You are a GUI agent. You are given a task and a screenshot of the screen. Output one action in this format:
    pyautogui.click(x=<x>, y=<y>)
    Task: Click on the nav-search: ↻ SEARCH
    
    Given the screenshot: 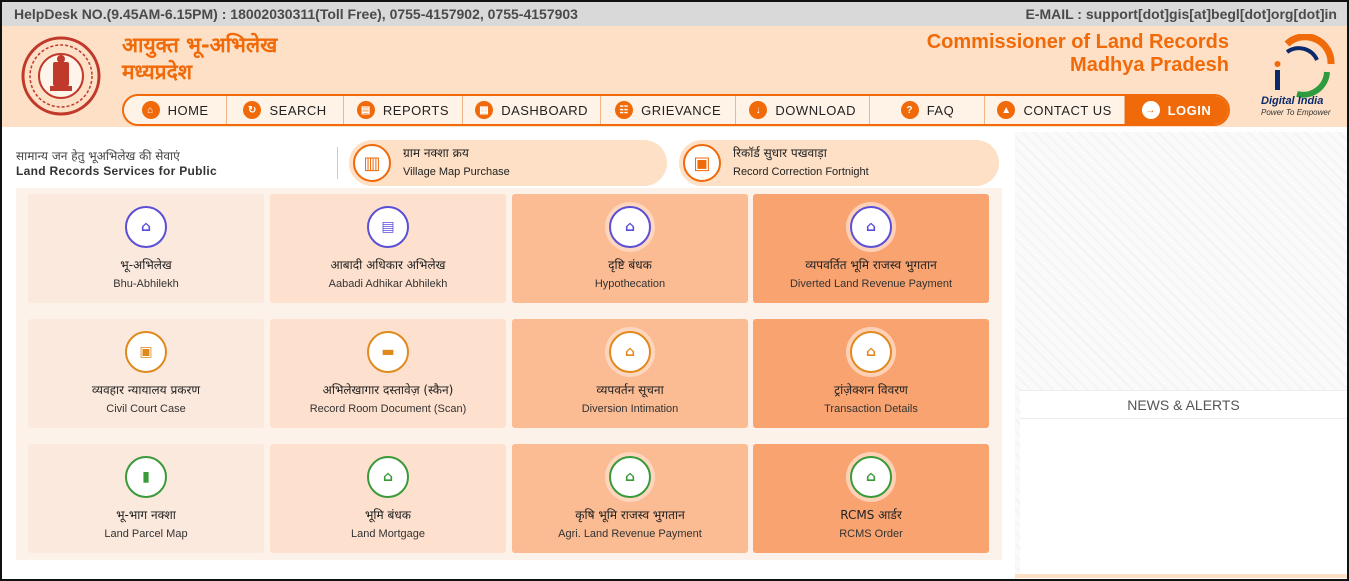 What is the action you would take?
    pyautogui.click(x=286, y=110)
    